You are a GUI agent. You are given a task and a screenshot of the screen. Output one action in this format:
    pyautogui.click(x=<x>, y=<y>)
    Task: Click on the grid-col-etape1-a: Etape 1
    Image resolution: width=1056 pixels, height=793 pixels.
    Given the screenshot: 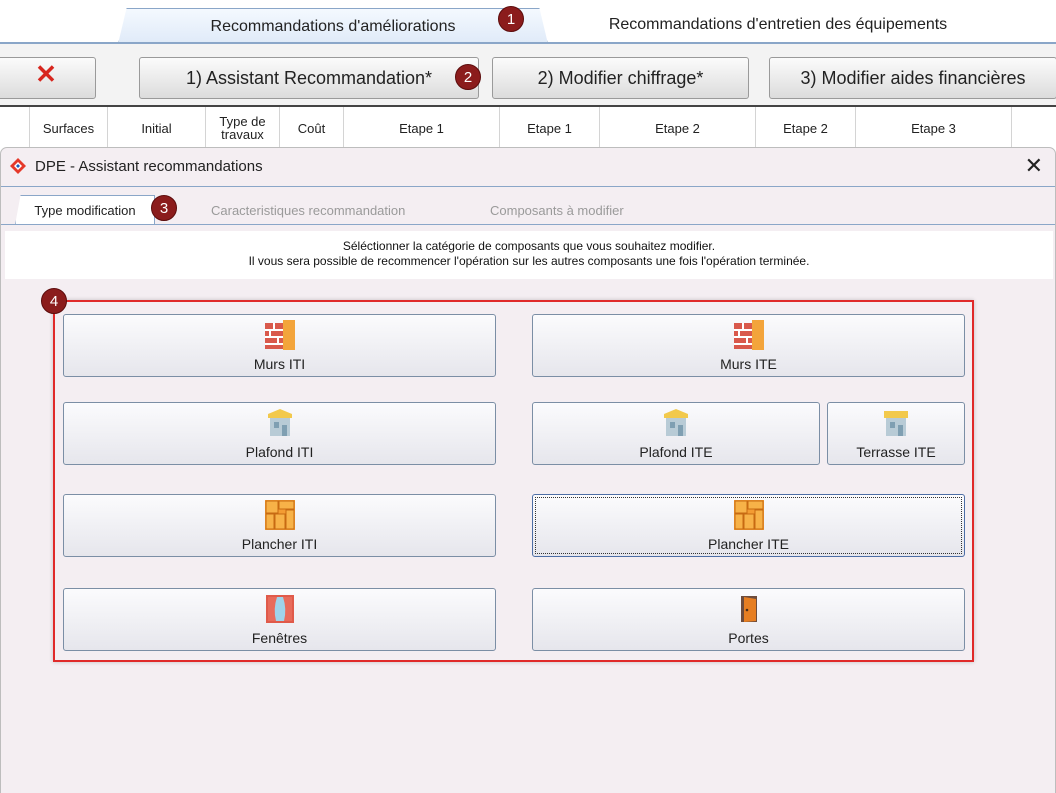 What is the action you would take?
    pyautogui.click(x=422, y=128)
    